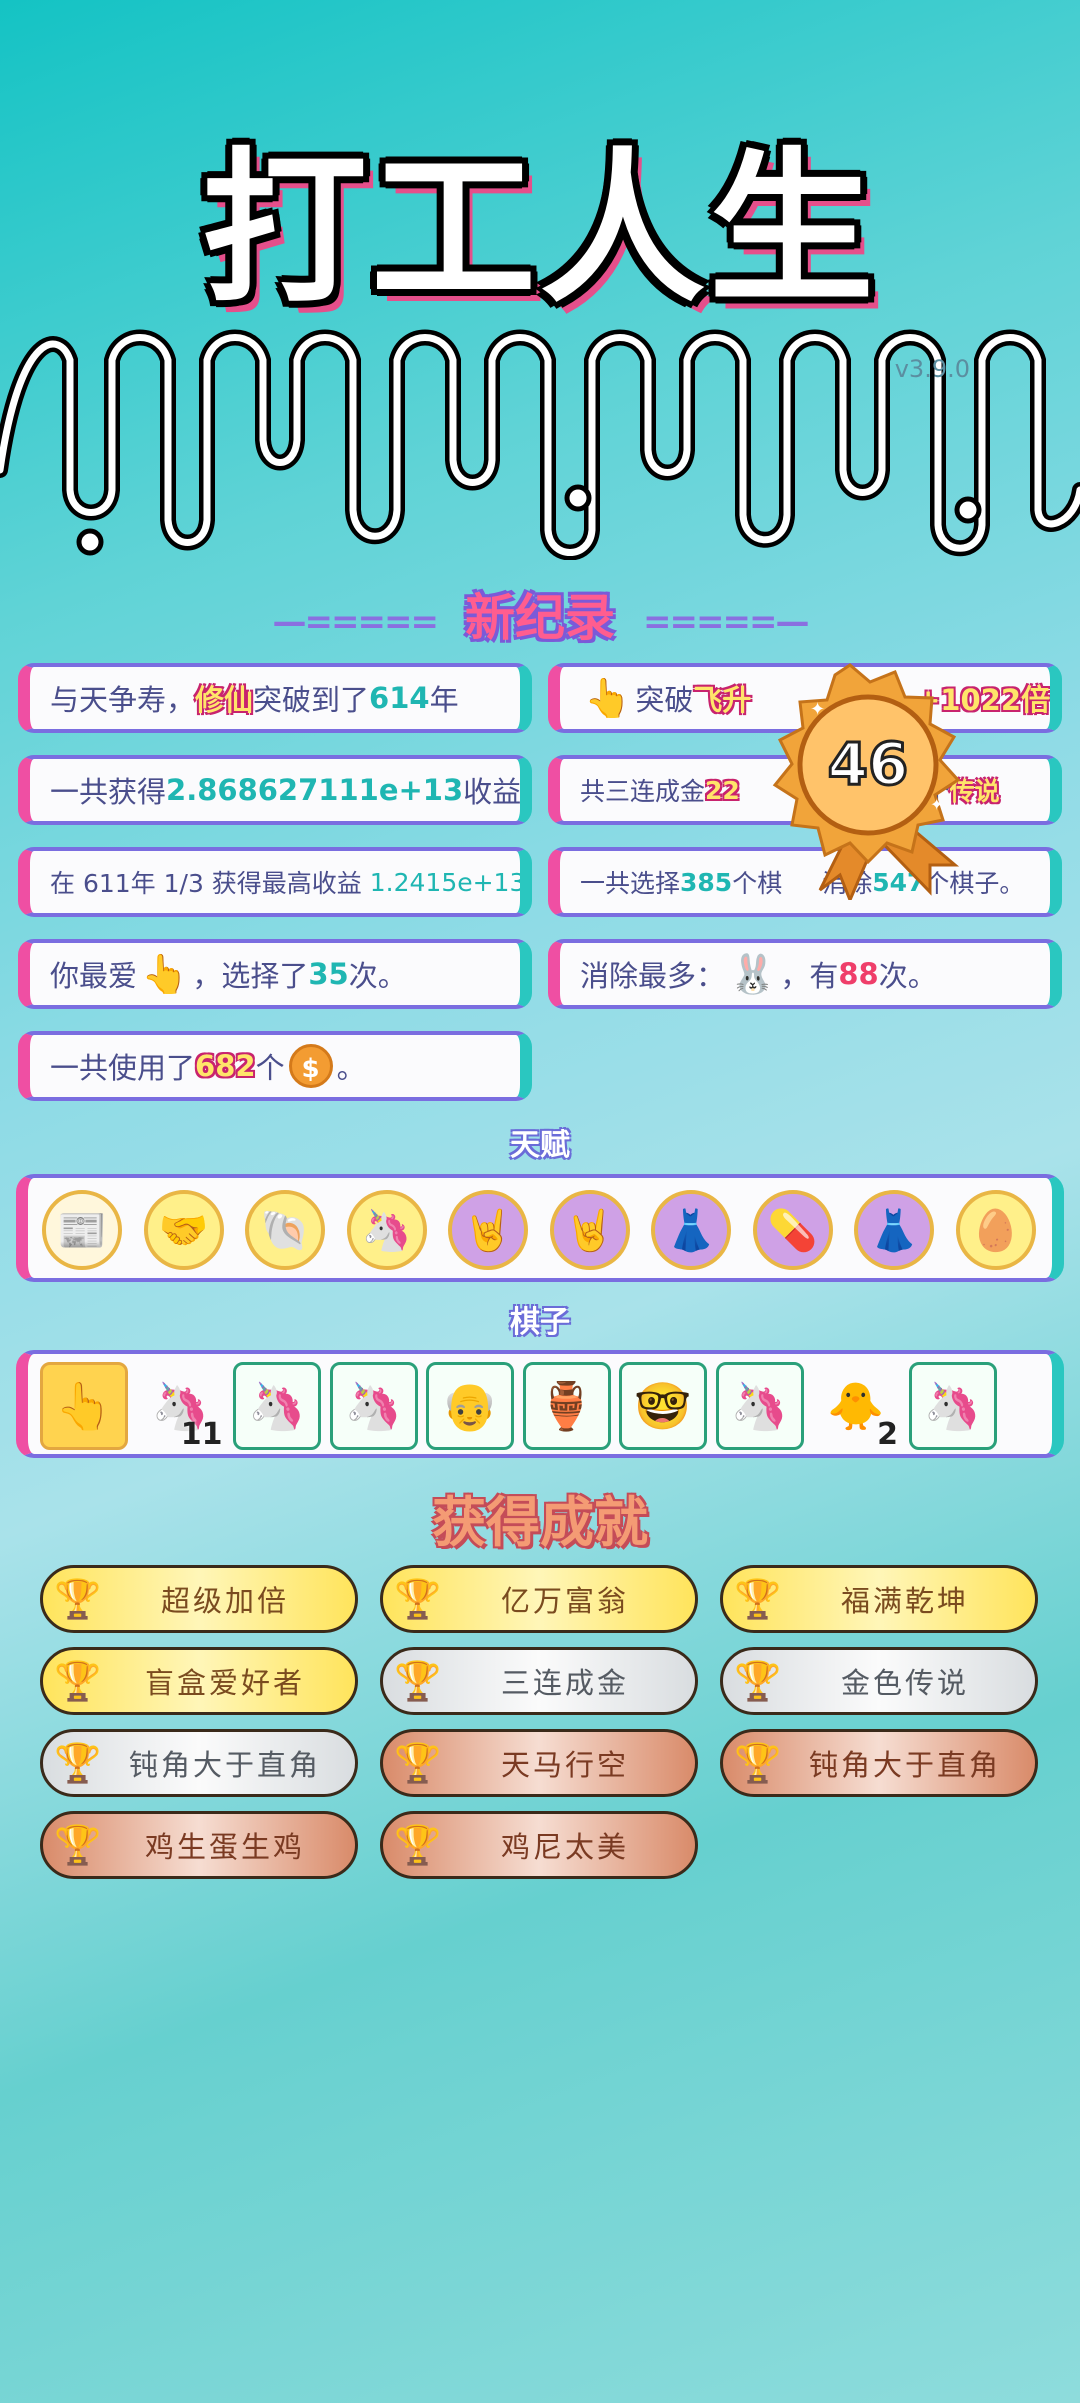  Describe the element at coordinates (540, 618) in the screenshot. I see `new-record-label: 新纪录` at that location.